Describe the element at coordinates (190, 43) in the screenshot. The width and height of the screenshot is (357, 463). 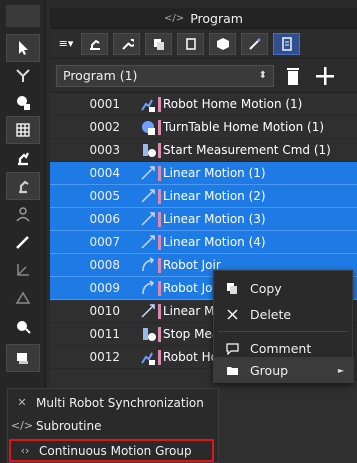
I see `clipboard-icon` at that location.